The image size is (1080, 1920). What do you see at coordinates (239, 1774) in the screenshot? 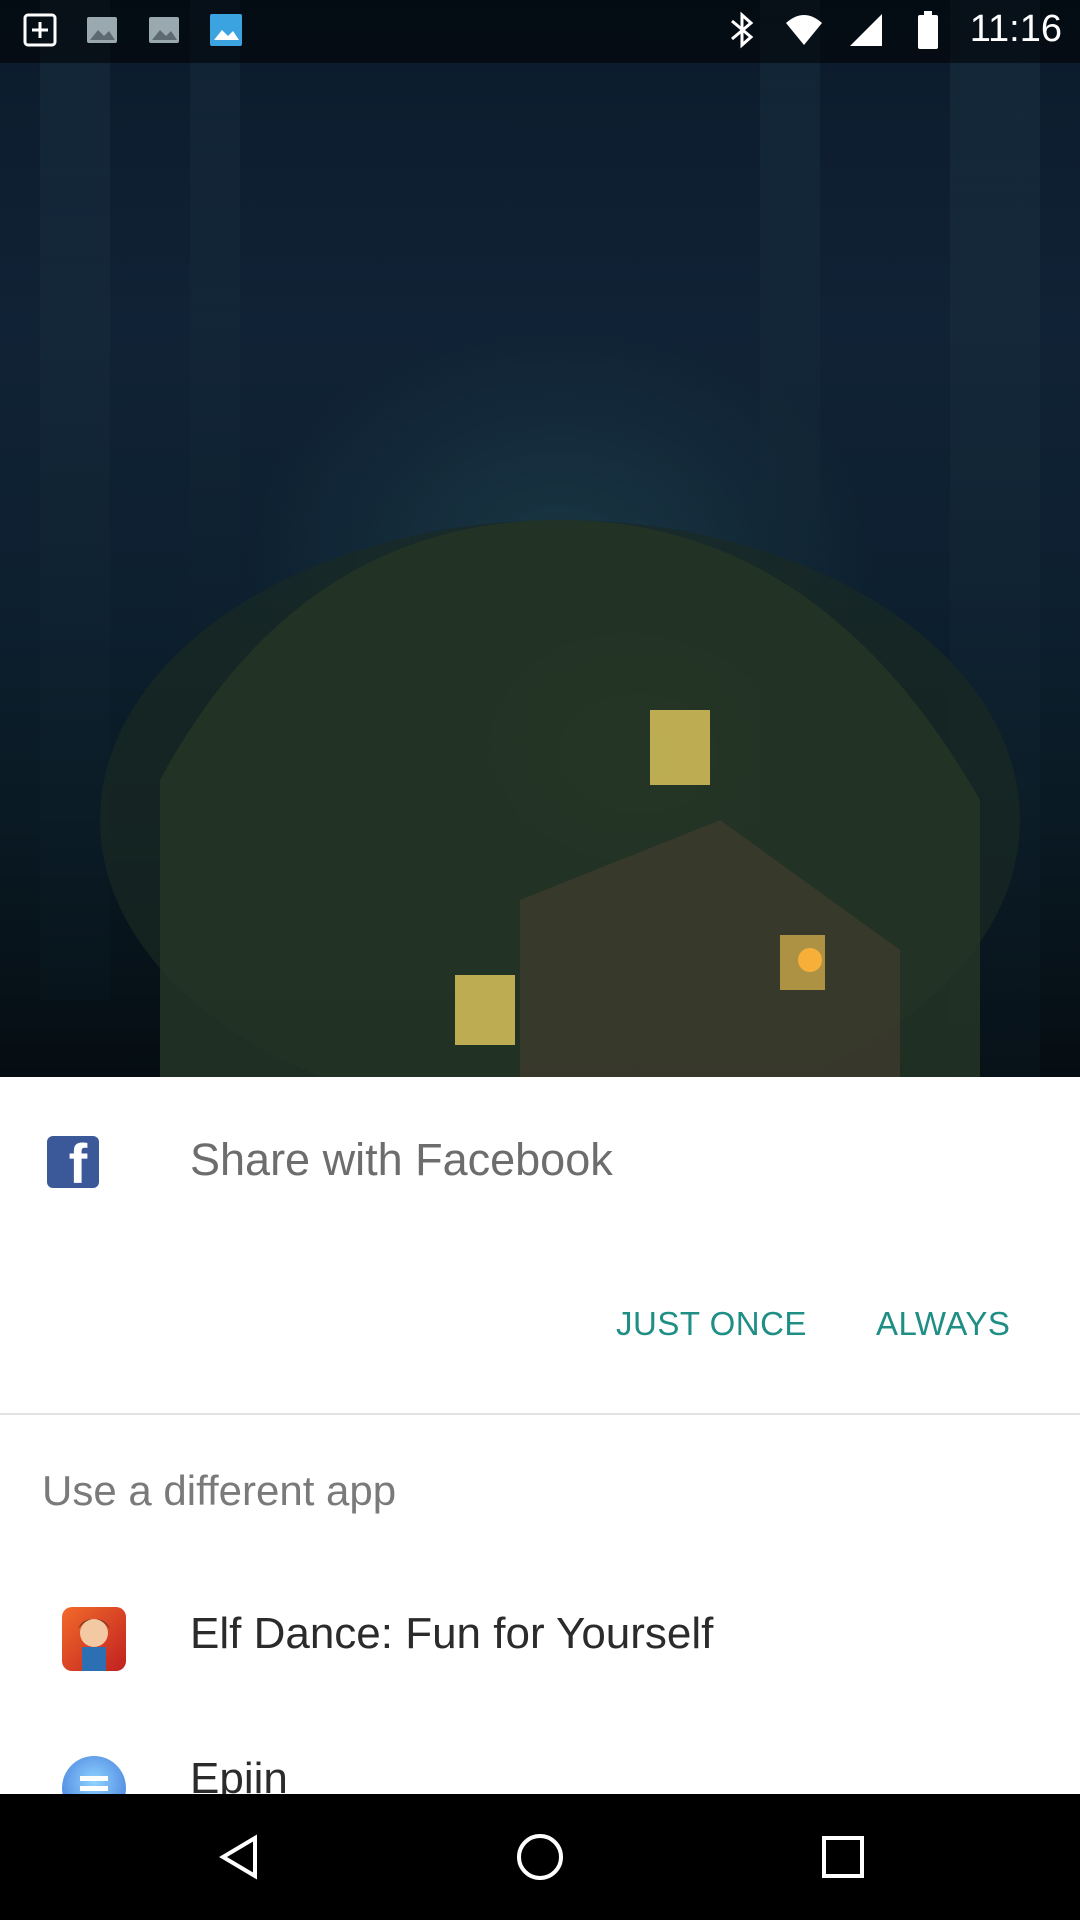
I see `app-label-epiin: Epiin` at bounding box center [239, 1774].